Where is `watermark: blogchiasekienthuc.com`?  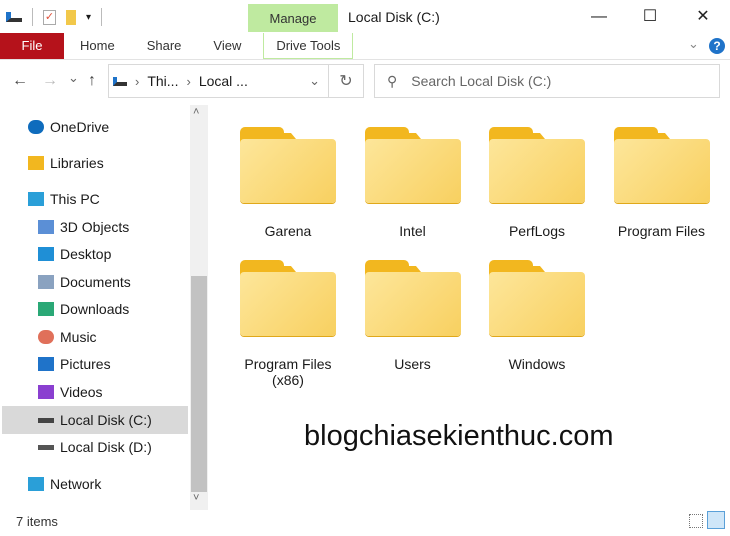 watermark: blogchiasekienthuc.com is located at coordinates (459, 436).